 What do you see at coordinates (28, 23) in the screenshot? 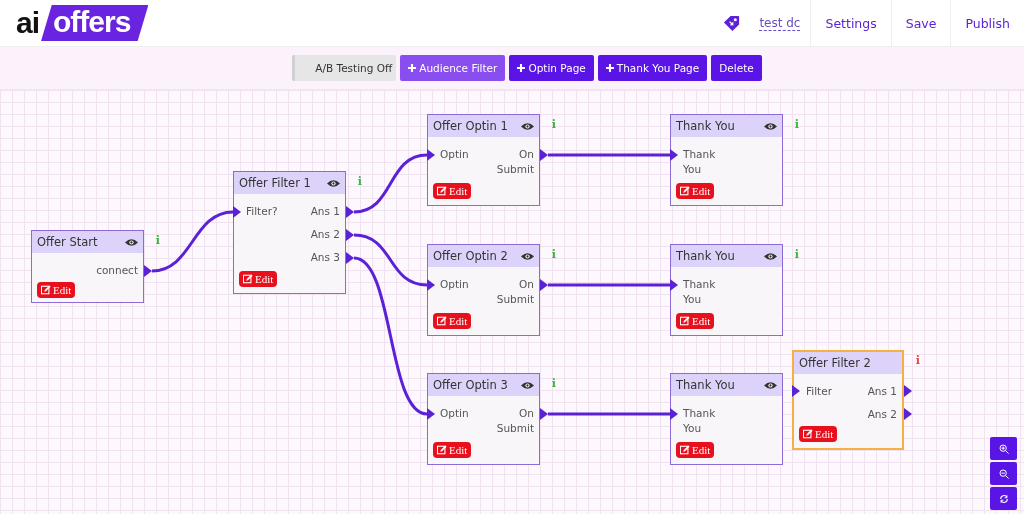
I see `logo-text: ai` at bounding box center [28, 23].